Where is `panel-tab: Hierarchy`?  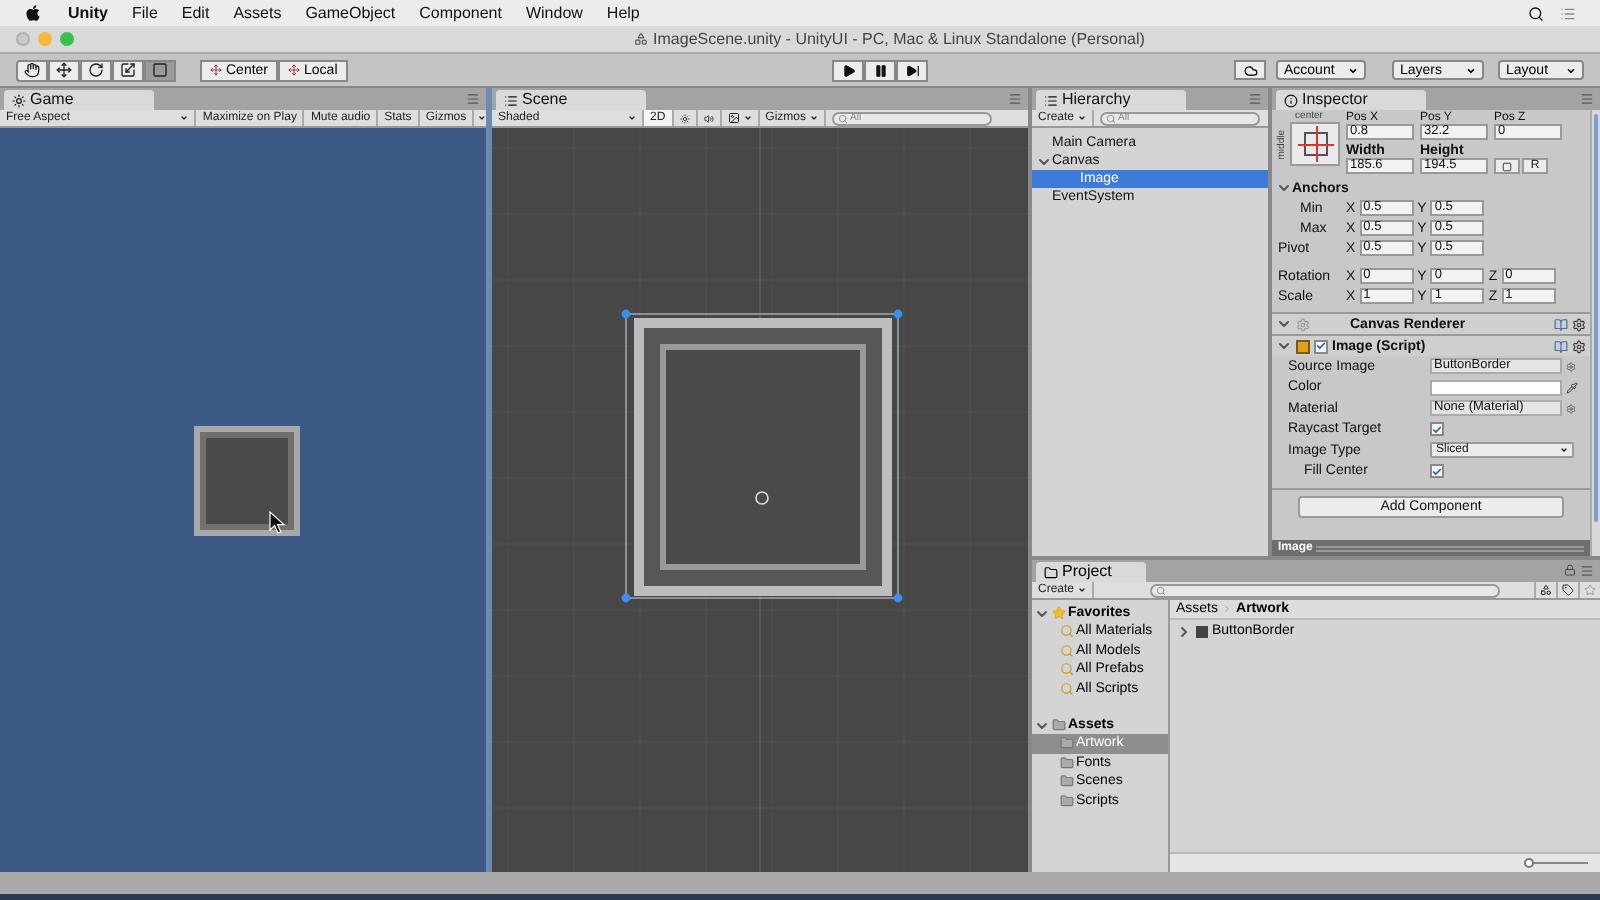
panel-tab: Hierarchy is located at coordinates (1111, 100).